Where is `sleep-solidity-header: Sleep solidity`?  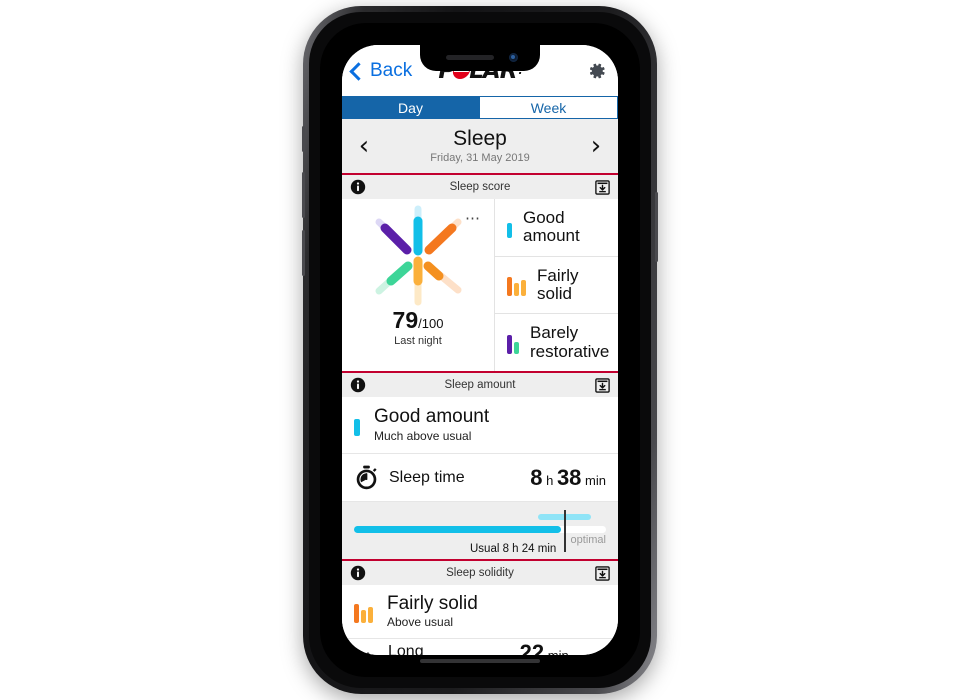
sleep-solidity-header: Sleep solidity is located at coordinates (480, 572).